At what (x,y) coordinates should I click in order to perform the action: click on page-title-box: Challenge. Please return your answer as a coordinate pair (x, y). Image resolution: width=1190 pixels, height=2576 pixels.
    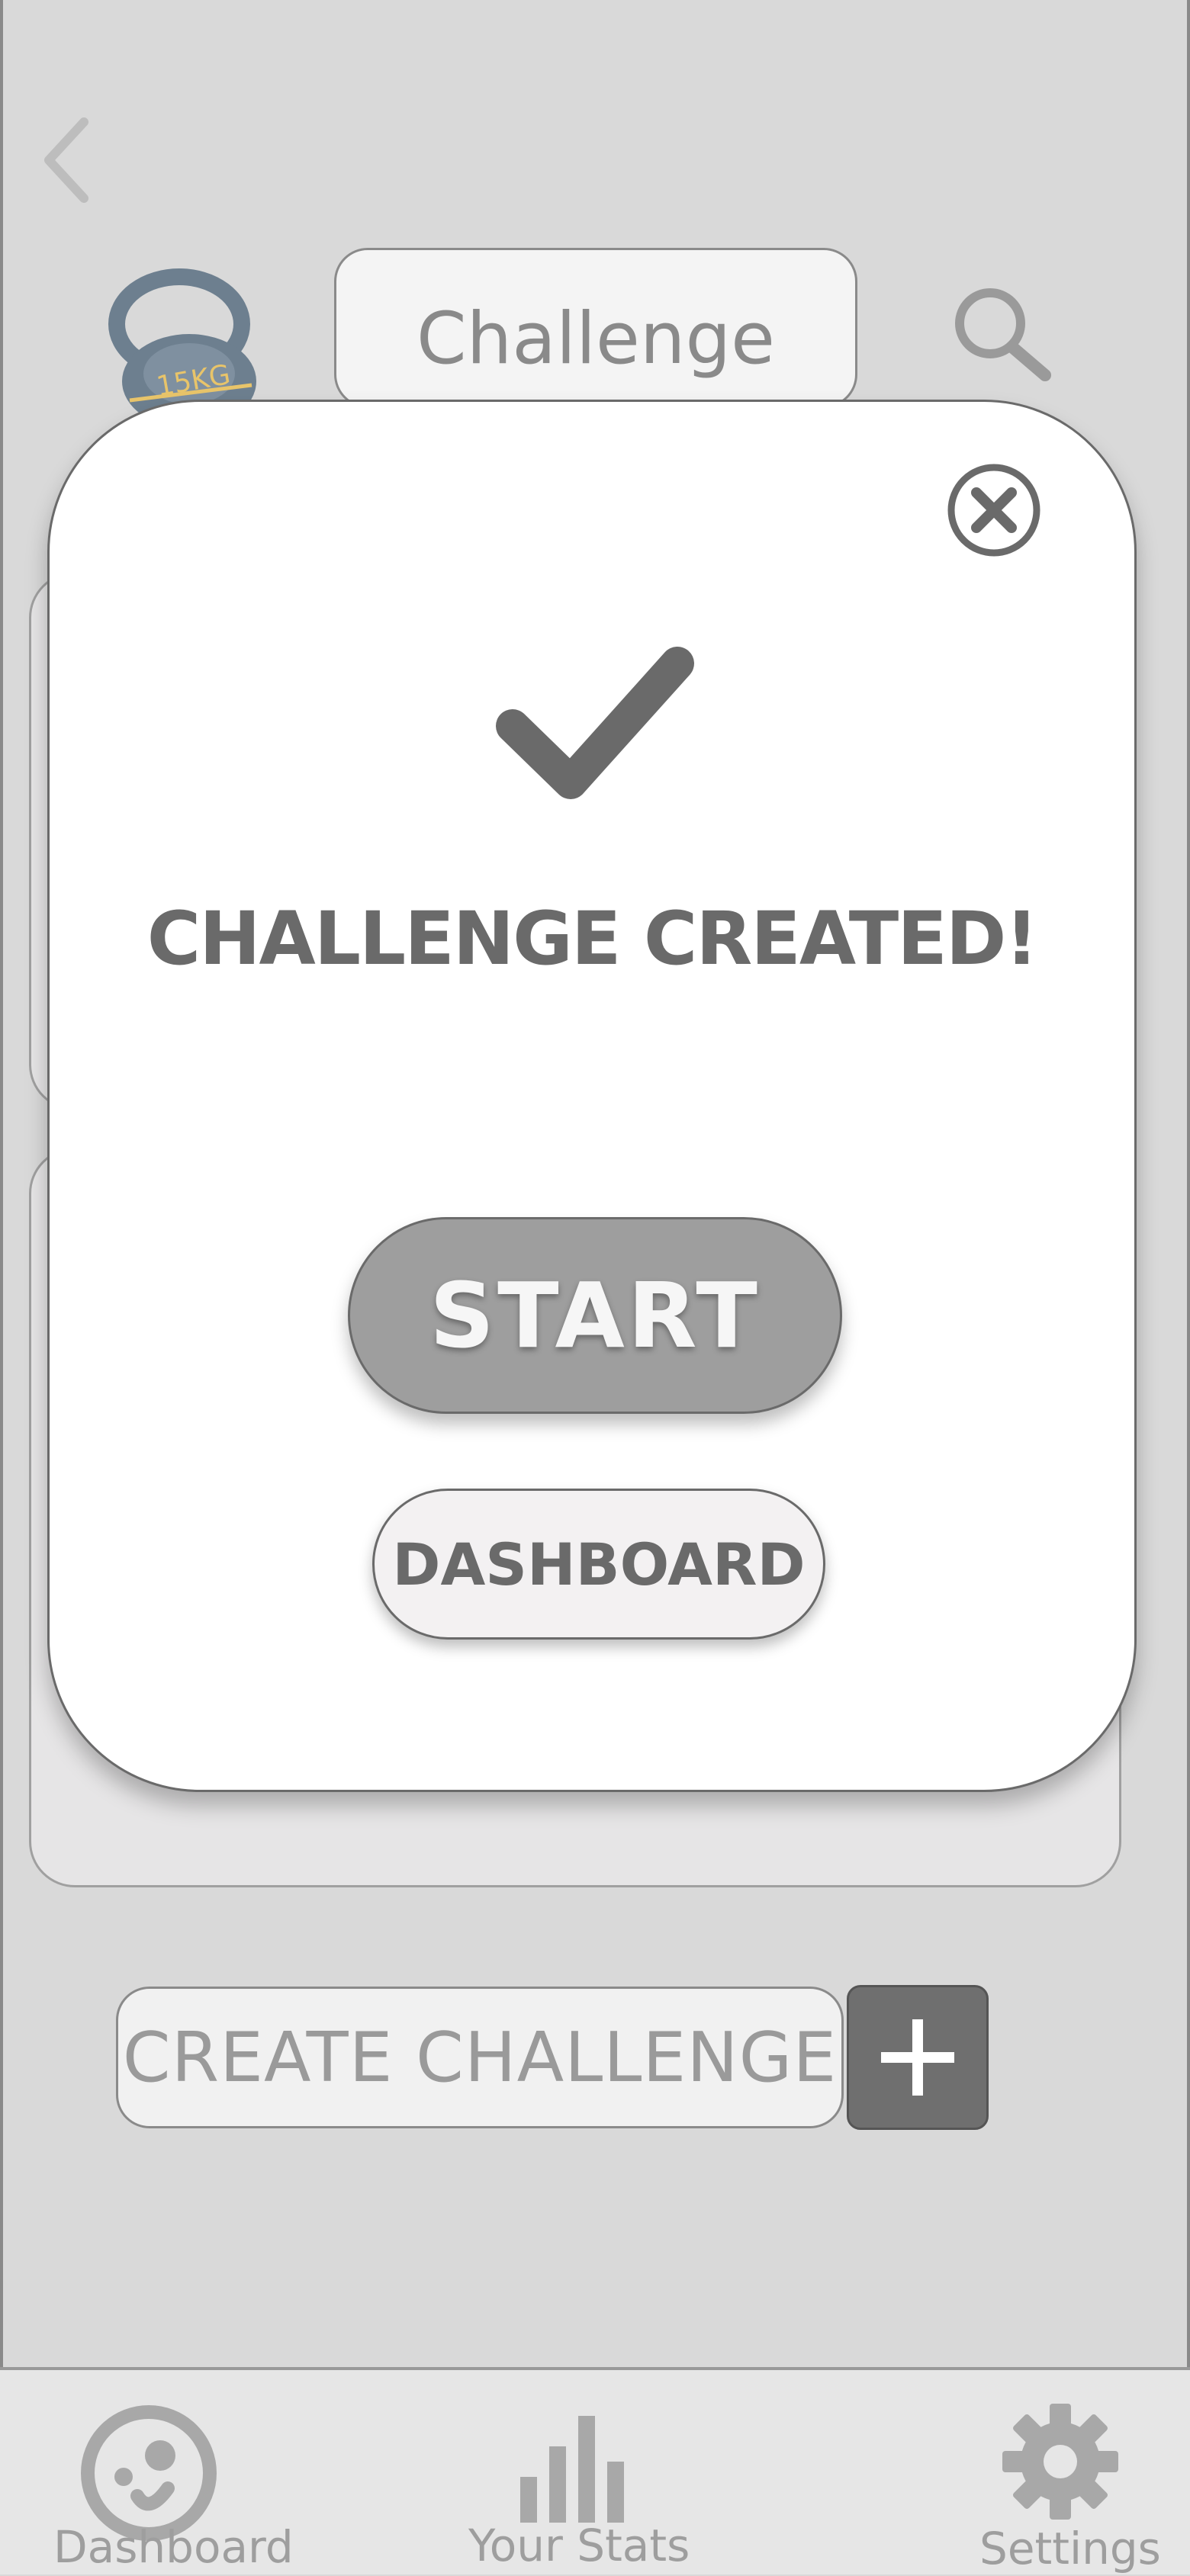
    Looking at the image, I should click on (595, 328).